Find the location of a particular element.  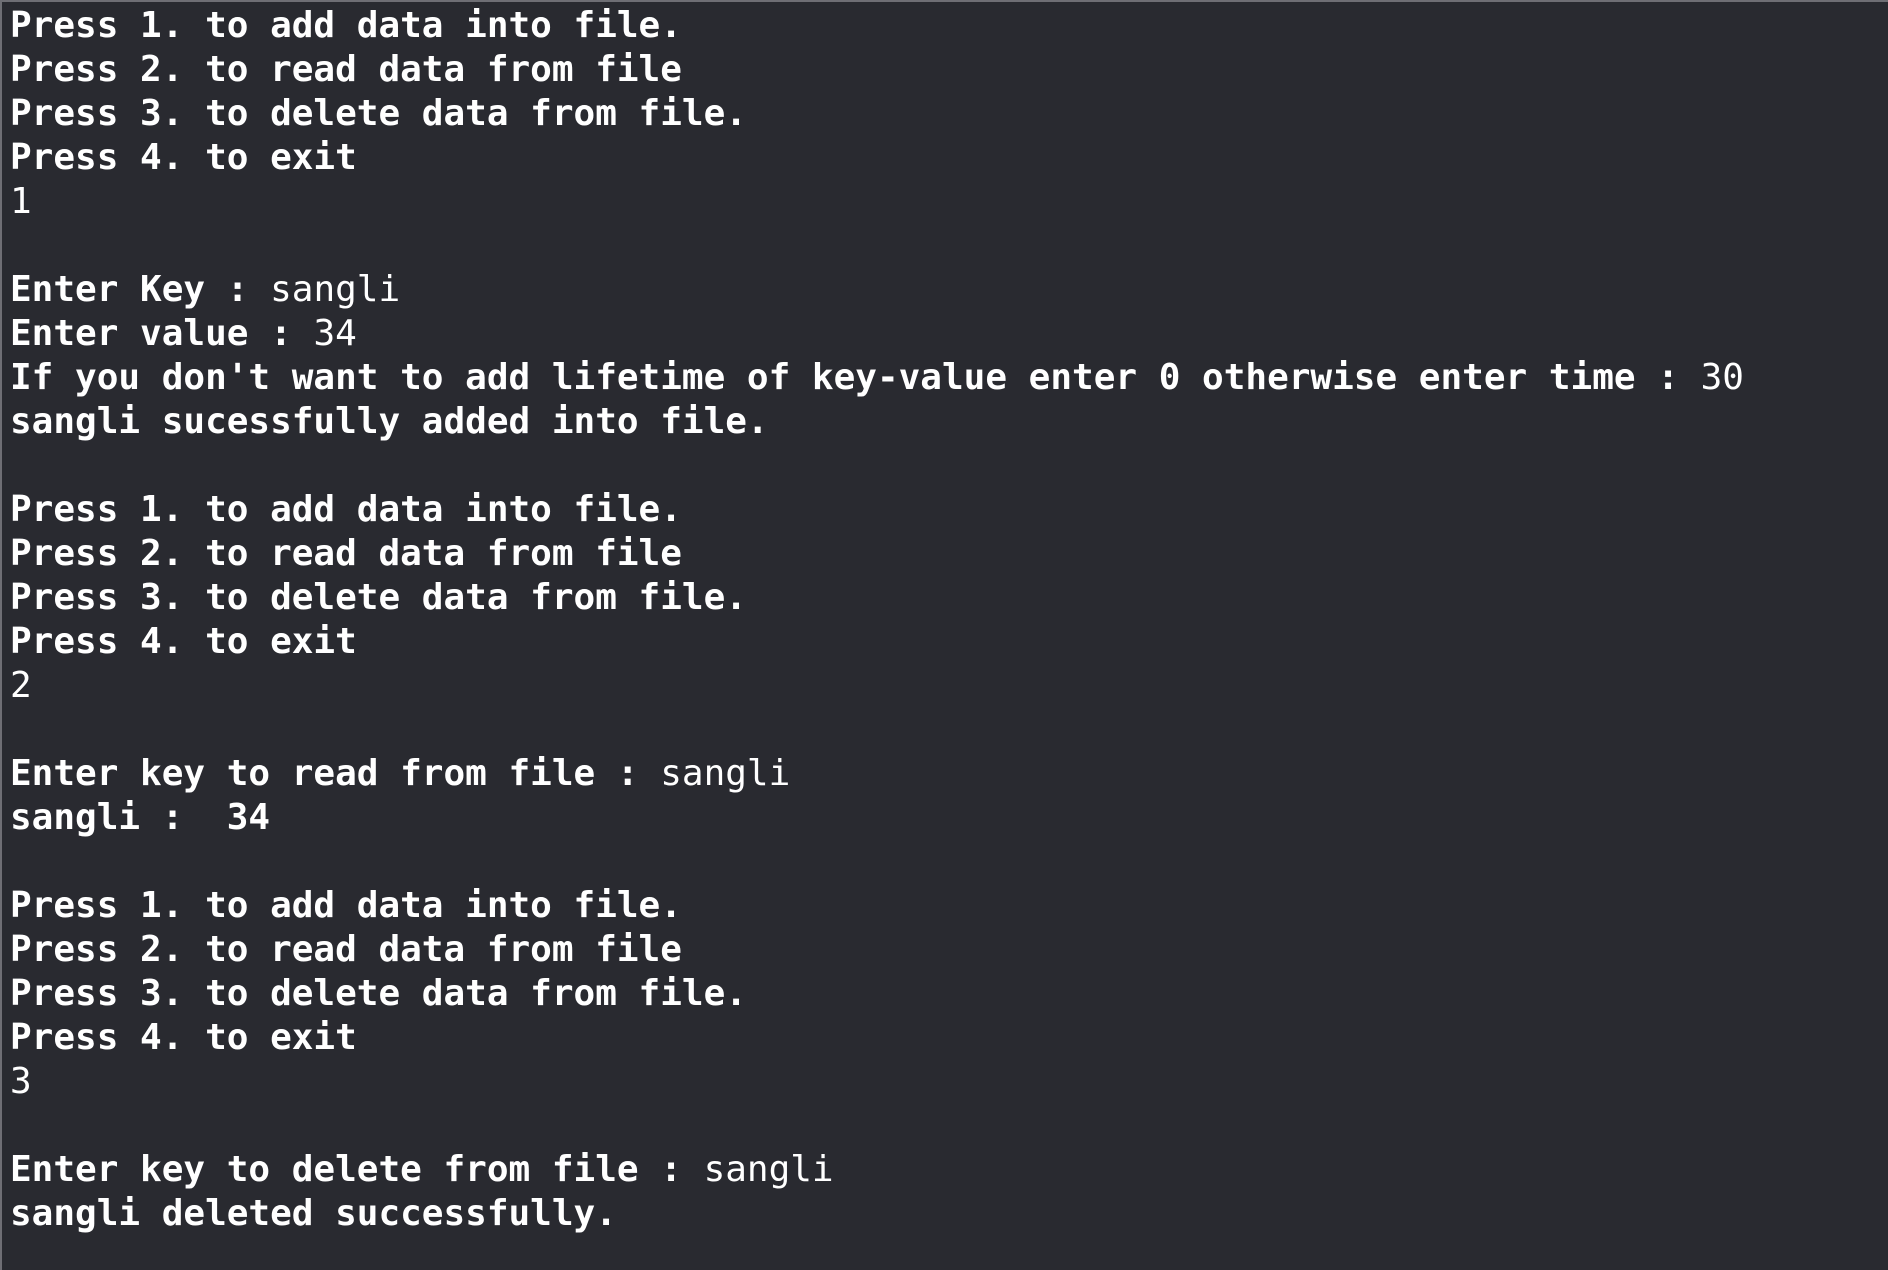

prompt: Enter key to delete from file : is located at coordinates (357, 1169).